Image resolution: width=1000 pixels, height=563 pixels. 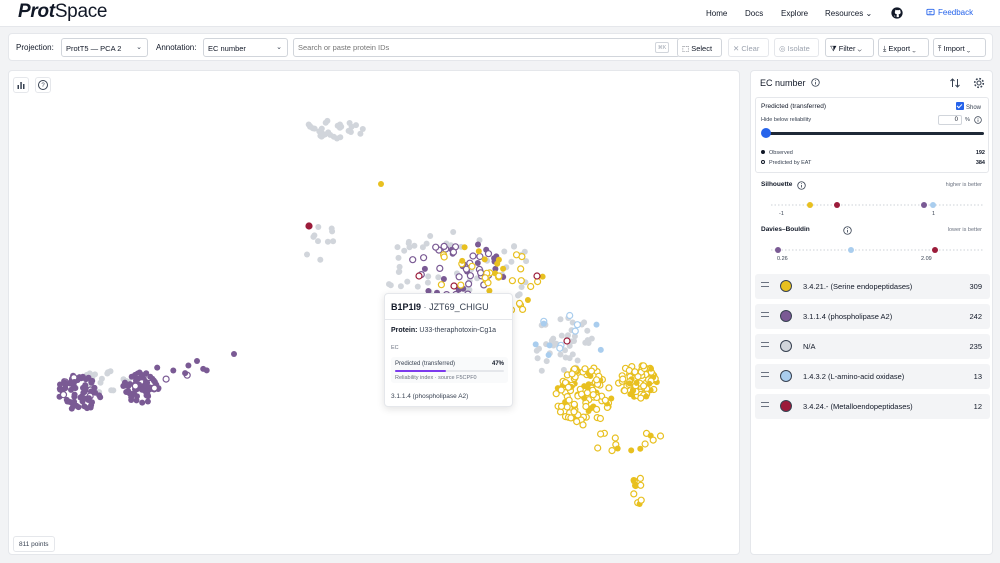 What do you see at coordinates (716, 13) in the screenshot?
I see `nav-link-home: Home` at bounding box center [716, 13].